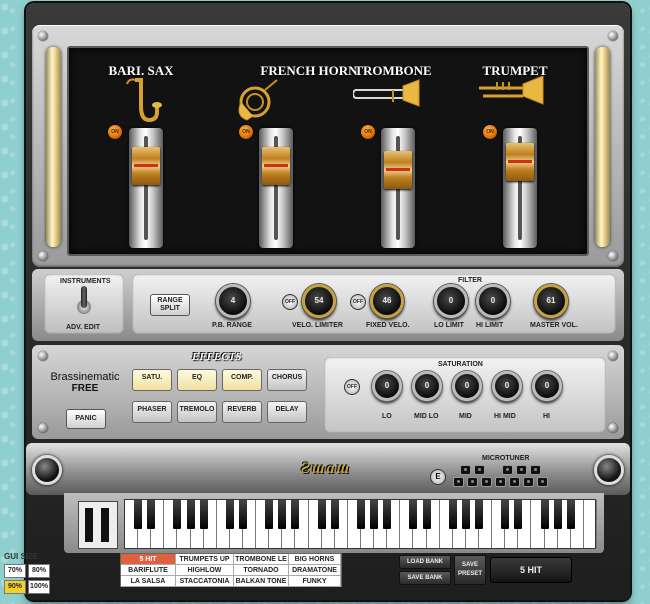 The image size is (650, 604). Describe the element at coordinates (287, 412) in the screenshot. I see `fx-delay-button: DELAY` at that location.